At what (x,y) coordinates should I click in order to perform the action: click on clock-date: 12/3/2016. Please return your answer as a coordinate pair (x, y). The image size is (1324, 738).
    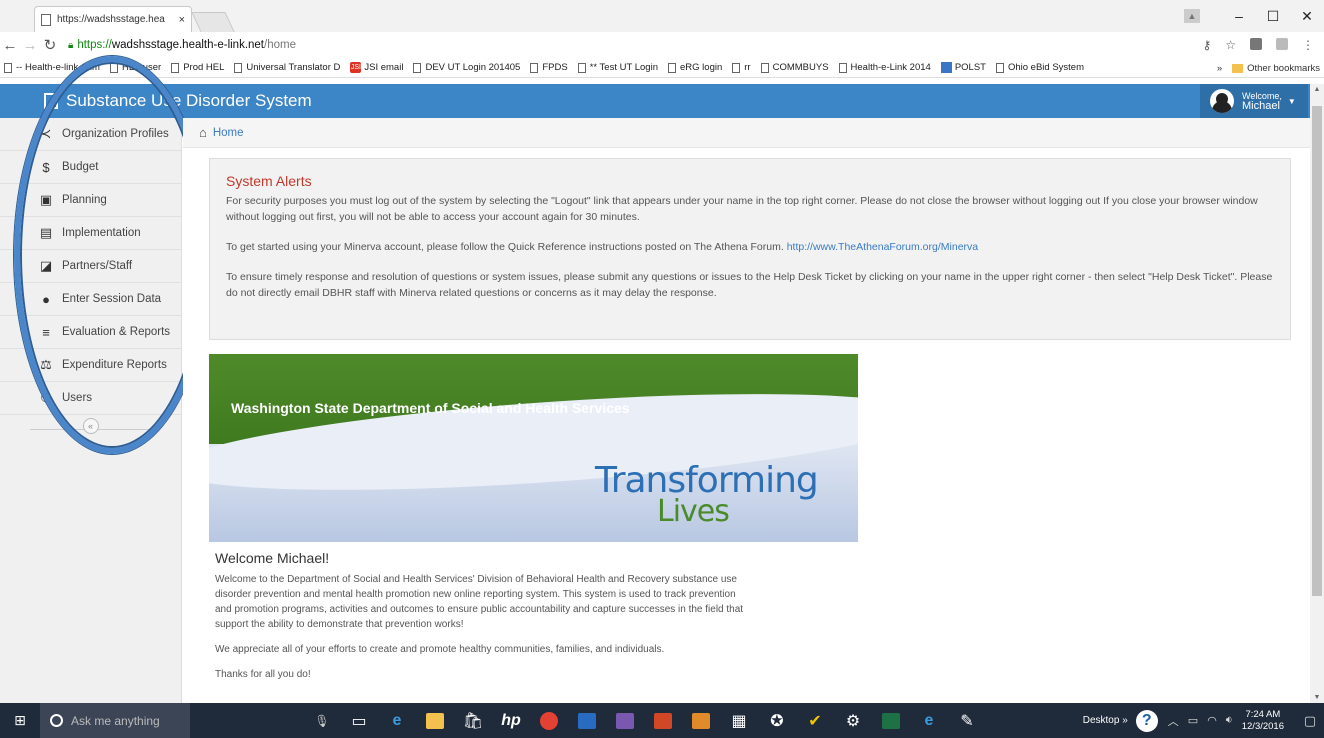
    Looking at the image, I should click on (1262, 726).